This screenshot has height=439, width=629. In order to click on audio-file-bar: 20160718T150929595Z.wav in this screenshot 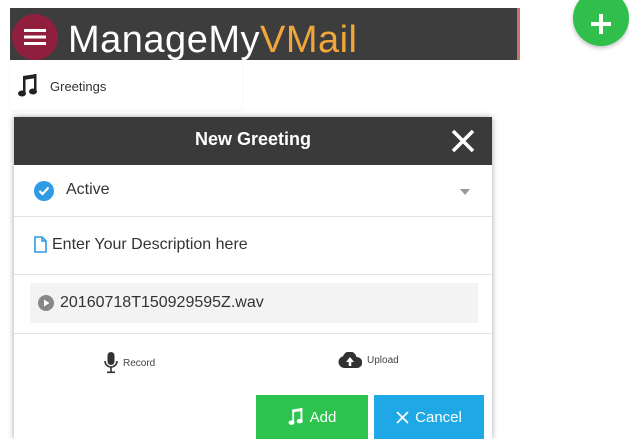, I will do `click(254, 303)`.